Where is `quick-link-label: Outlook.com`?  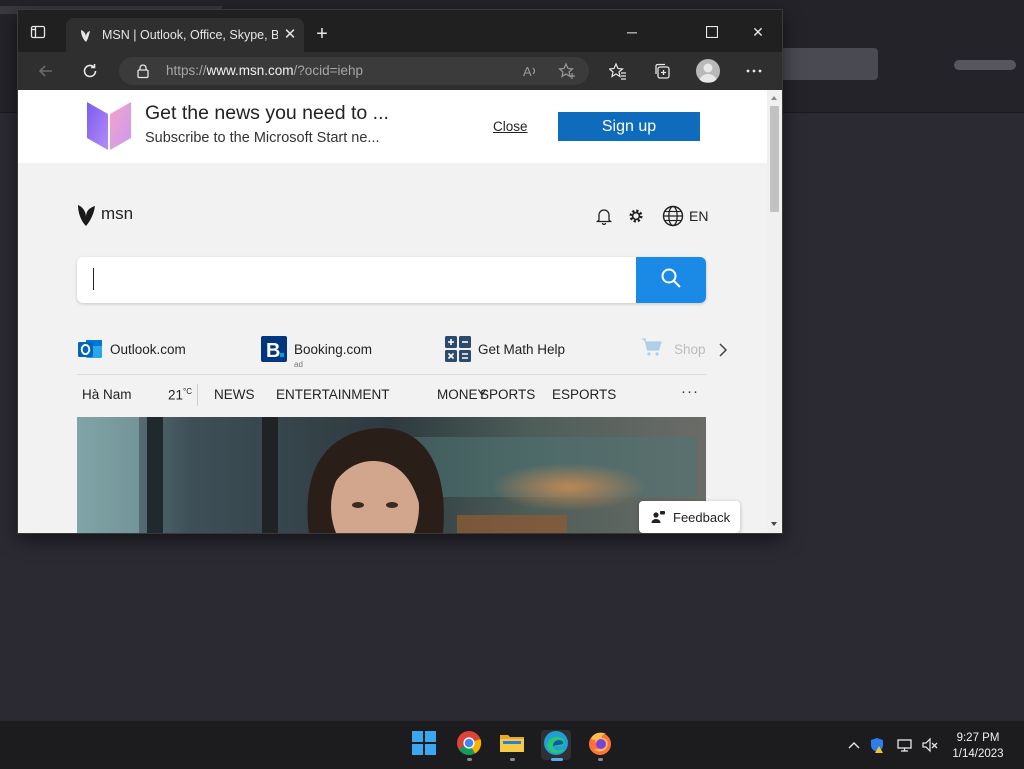
quick-link-label: Outlook.com is located at coordinates (148, 349).